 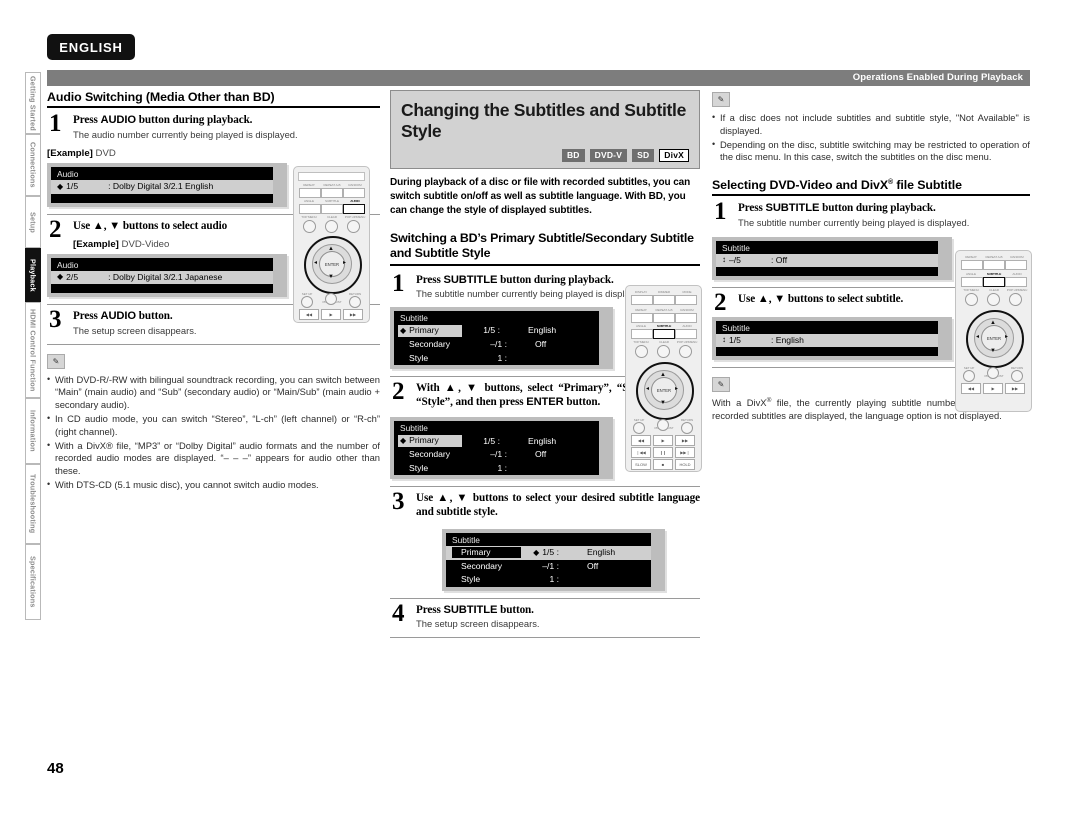 What do you see at coordinates (608, 156) in the screenshot?
I see `format-badge-dvd-v: DVD-V` at bounding box center [608, 156].